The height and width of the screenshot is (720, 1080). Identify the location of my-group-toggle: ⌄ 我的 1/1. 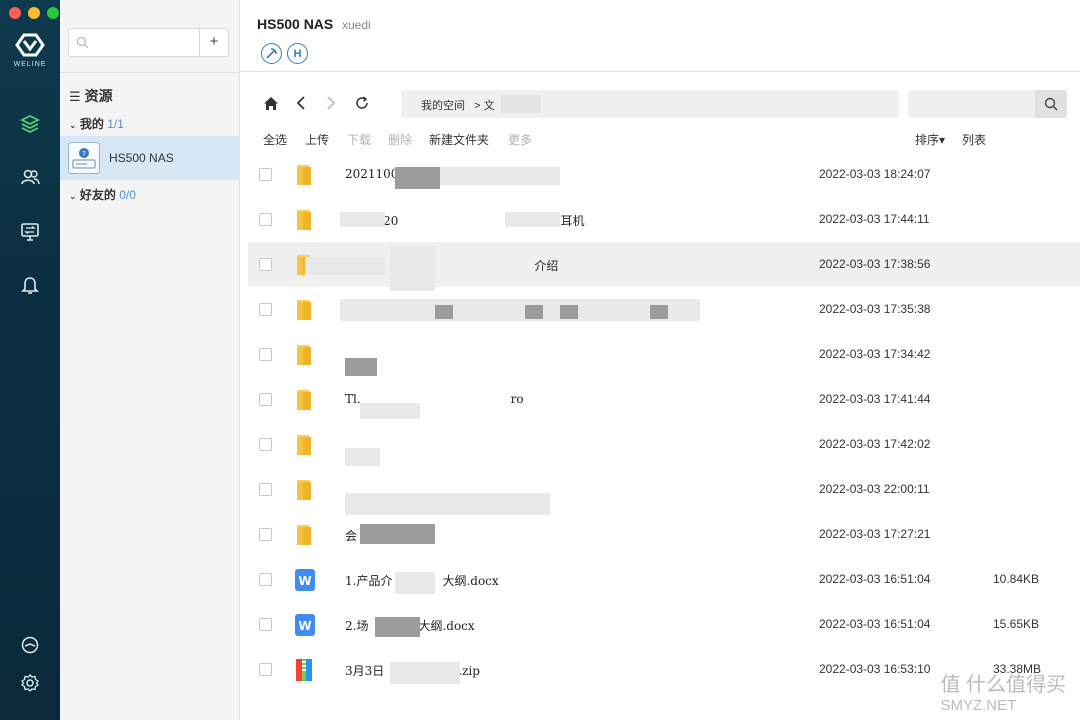
(96, 123).